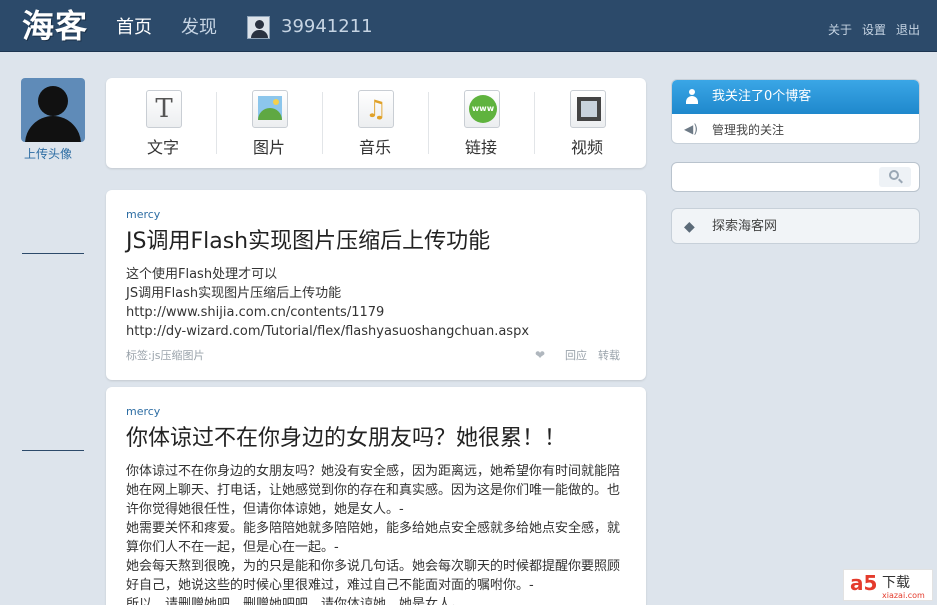 The image size is (937, 605). Describe the element at coordinates (199, 28) in the screenshot. I see `nav-discover: 发现` at that location.